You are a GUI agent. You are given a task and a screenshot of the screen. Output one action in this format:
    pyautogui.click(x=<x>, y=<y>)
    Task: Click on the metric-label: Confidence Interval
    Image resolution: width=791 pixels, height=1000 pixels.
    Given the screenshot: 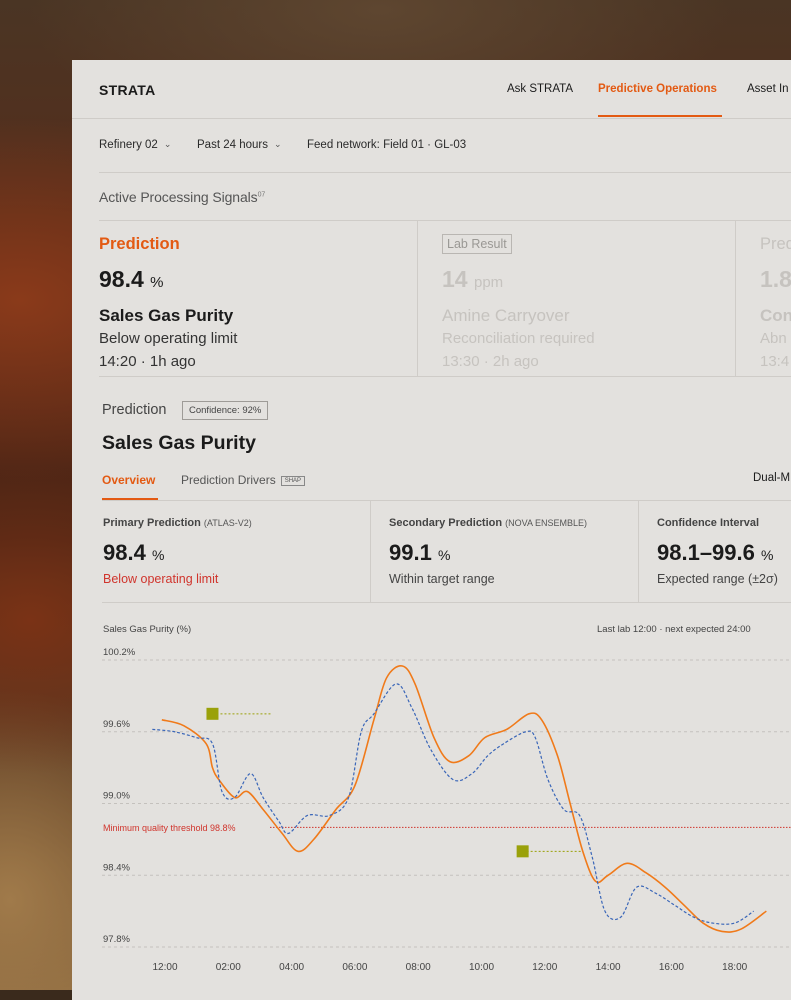 What is the action you would take?
    pyautogui.click(x=708, y=523)
    